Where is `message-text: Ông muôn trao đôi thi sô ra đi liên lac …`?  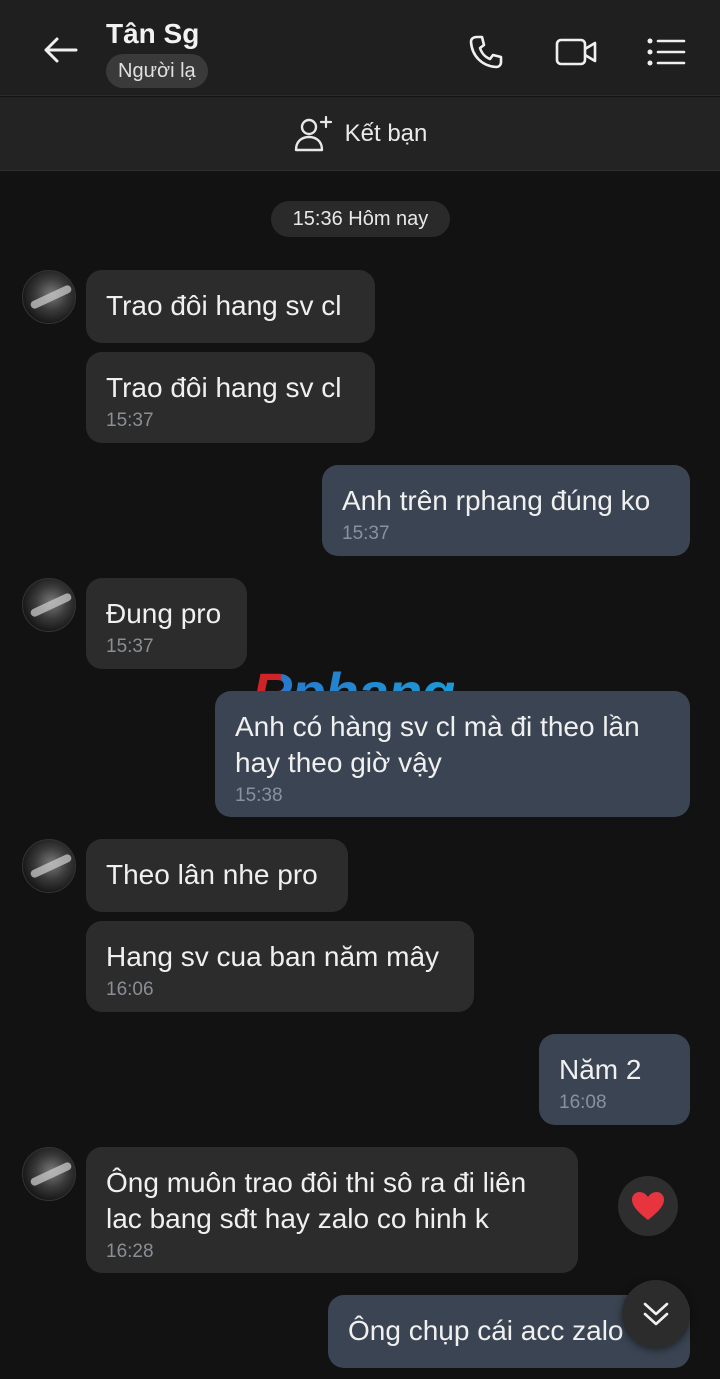 message-text: Ông muôn trao đôi thi sô ra đi liên lac … is located at coordinates (316, 1200).